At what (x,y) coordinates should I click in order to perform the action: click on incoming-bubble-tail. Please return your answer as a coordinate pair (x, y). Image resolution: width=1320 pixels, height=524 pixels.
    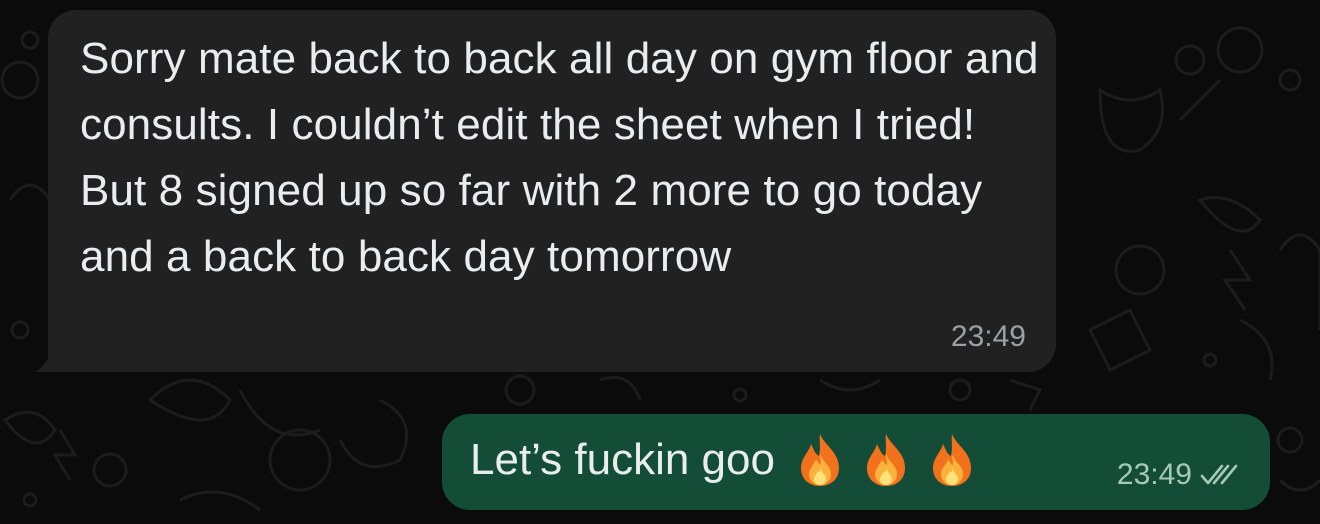
    Looking at the image, I should click on (49, 355).